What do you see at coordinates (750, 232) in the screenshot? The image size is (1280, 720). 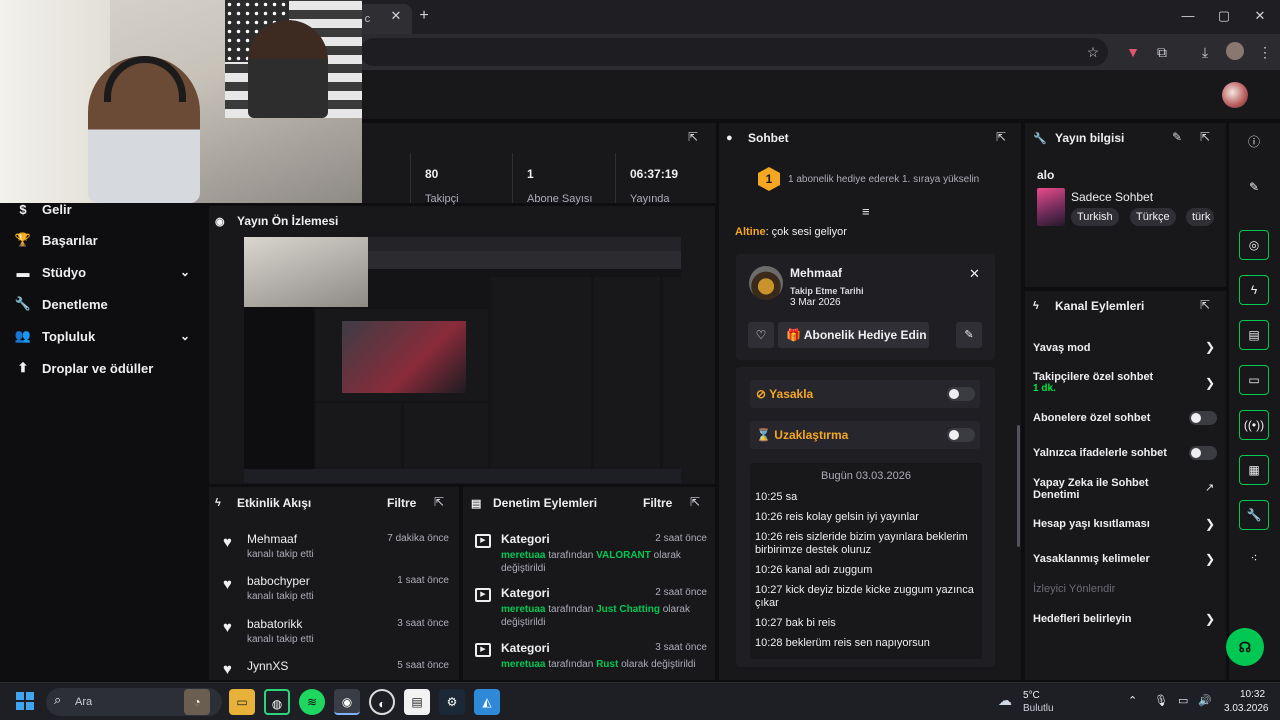 I see `chat-username: Altine` at bounding box center [750, 232].